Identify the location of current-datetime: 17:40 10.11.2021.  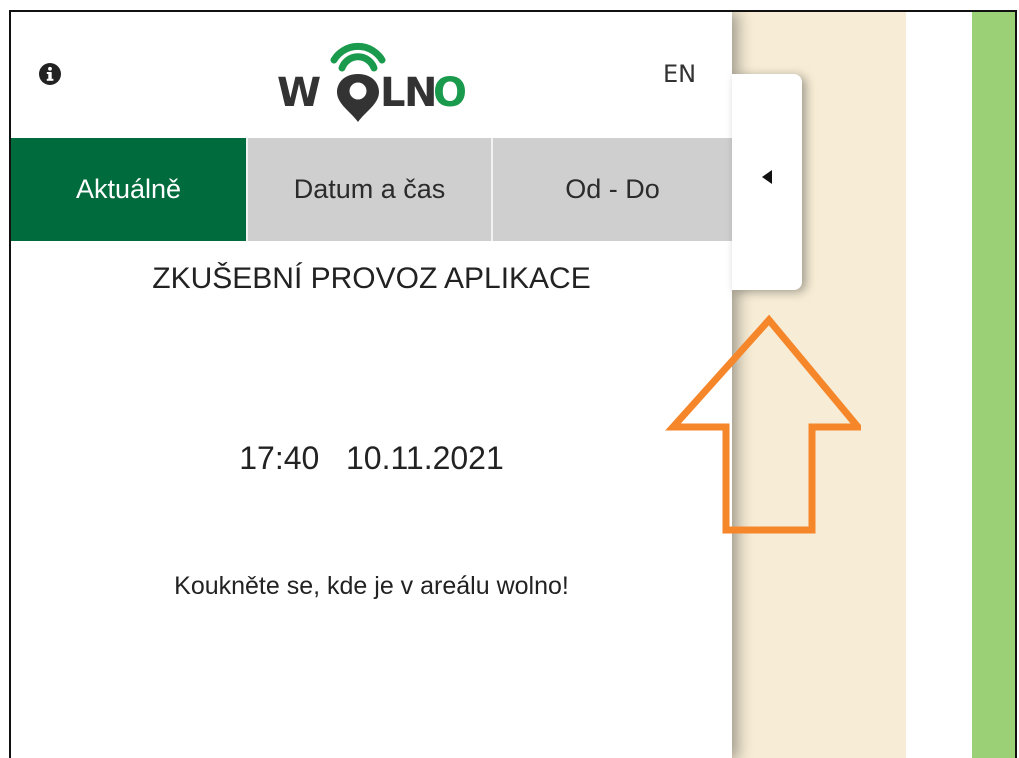
(371, 458).